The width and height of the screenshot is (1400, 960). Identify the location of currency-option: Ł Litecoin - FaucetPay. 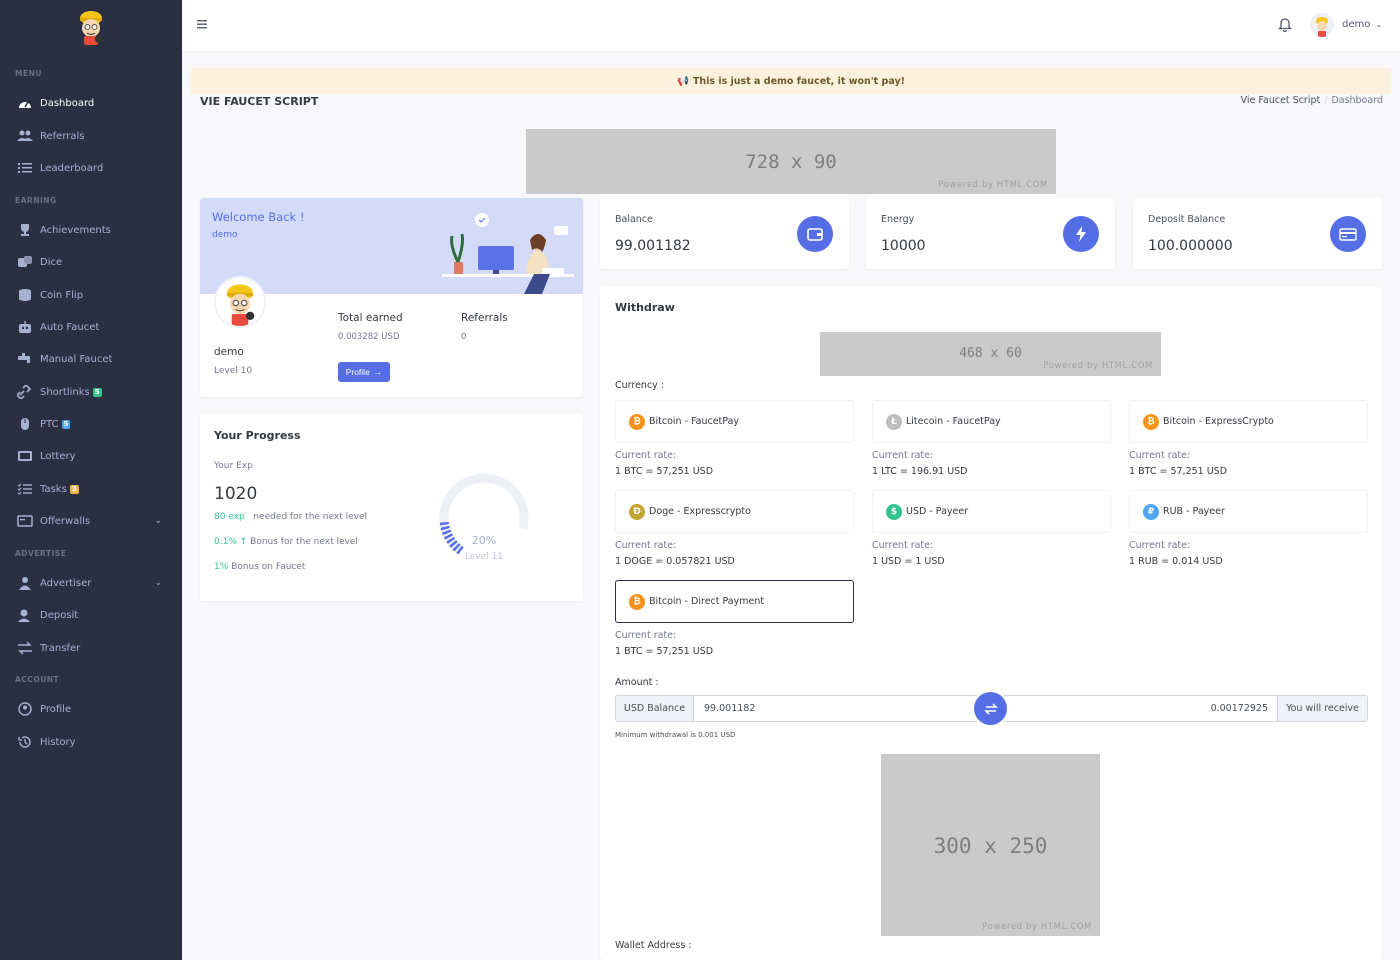
(991, 421).